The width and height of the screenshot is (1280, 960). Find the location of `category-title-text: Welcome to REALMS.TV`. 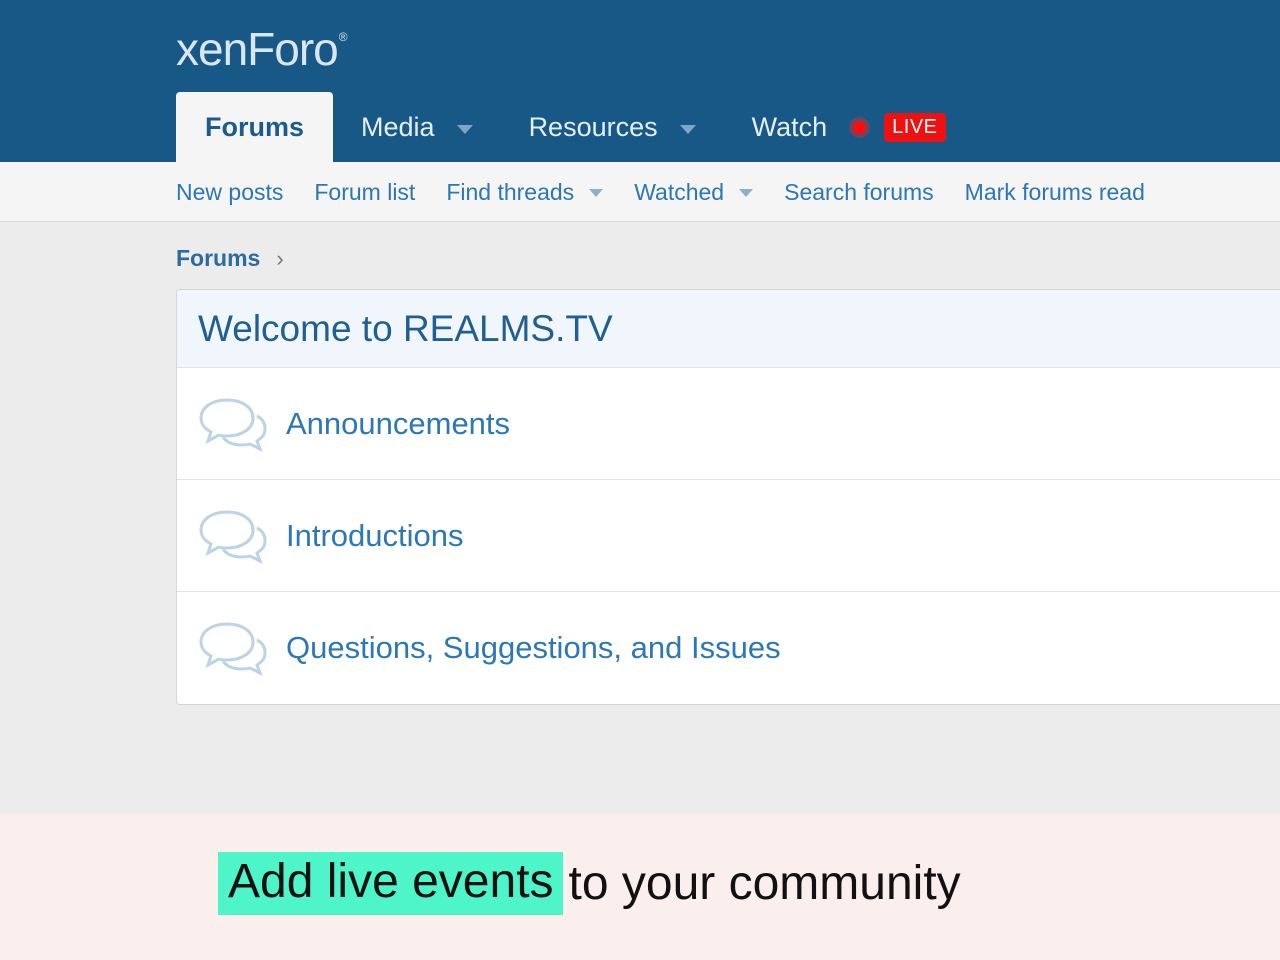

category-title-text: Welcome to REALMS.TV is located at coordinates (405, 328).